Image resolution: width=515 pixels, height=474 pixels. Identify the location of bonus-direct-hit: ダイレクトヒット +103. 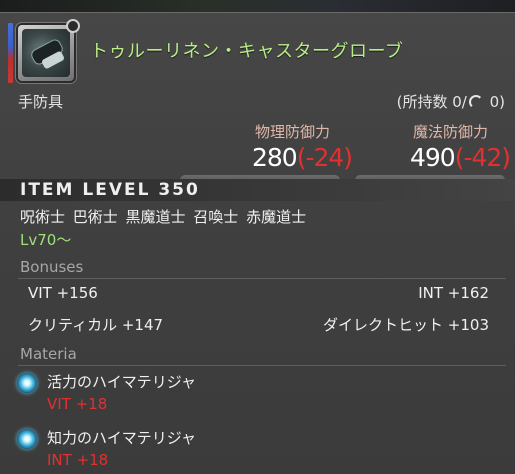
(406, 325).